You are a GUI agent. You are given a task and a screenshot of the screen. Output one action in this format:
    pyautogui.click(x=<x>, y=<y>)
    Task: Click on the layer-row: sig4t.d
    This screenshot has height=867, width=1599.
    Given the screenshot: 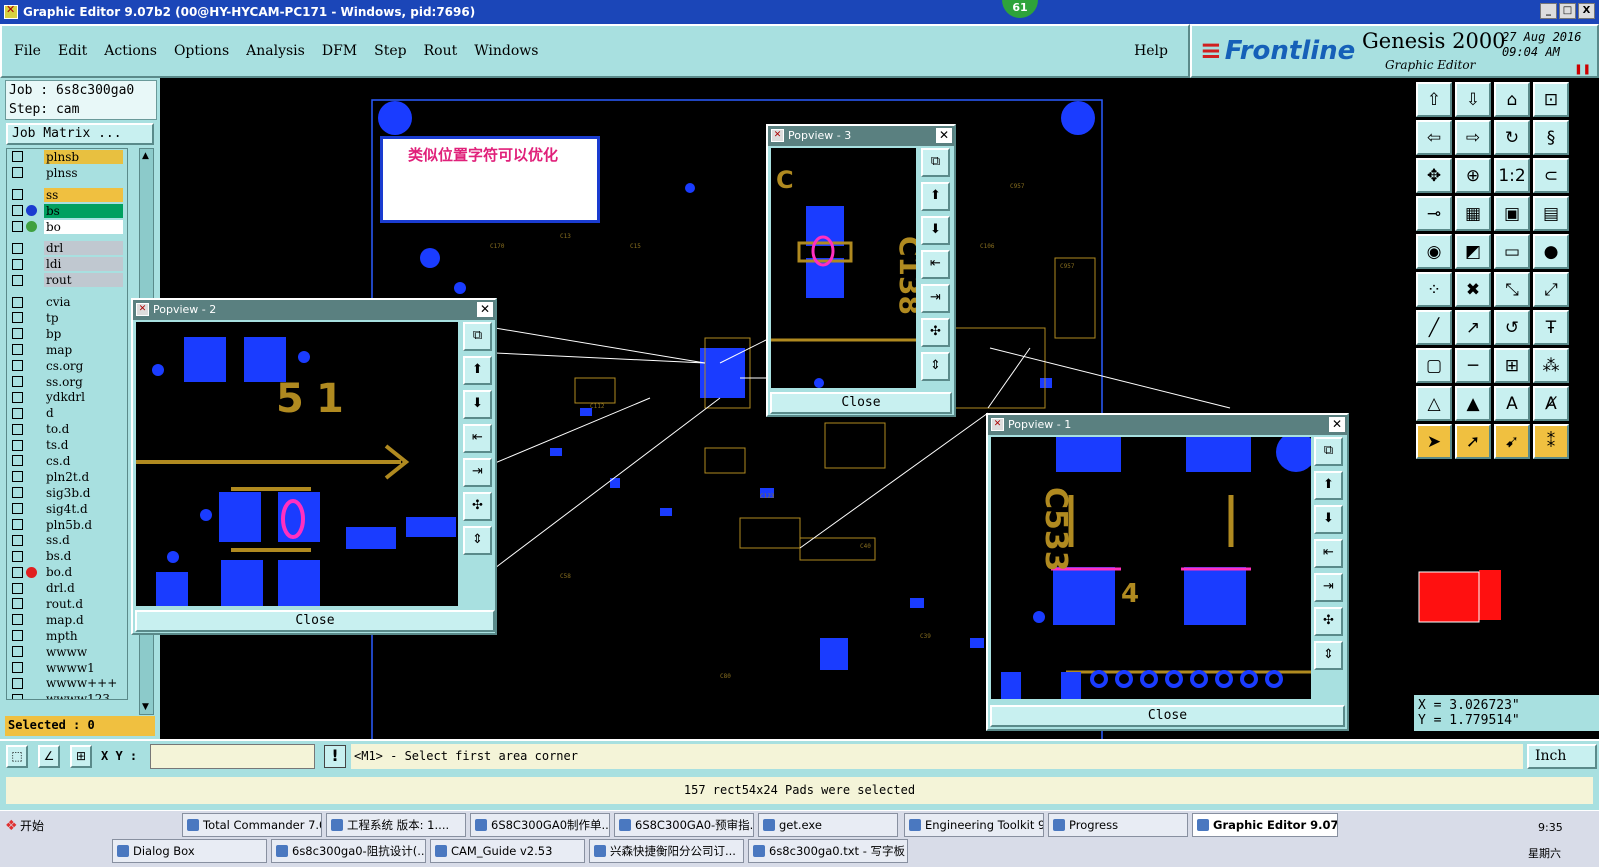 What is the action you would take?
    pyautogui.click(x=67, y=509)
    